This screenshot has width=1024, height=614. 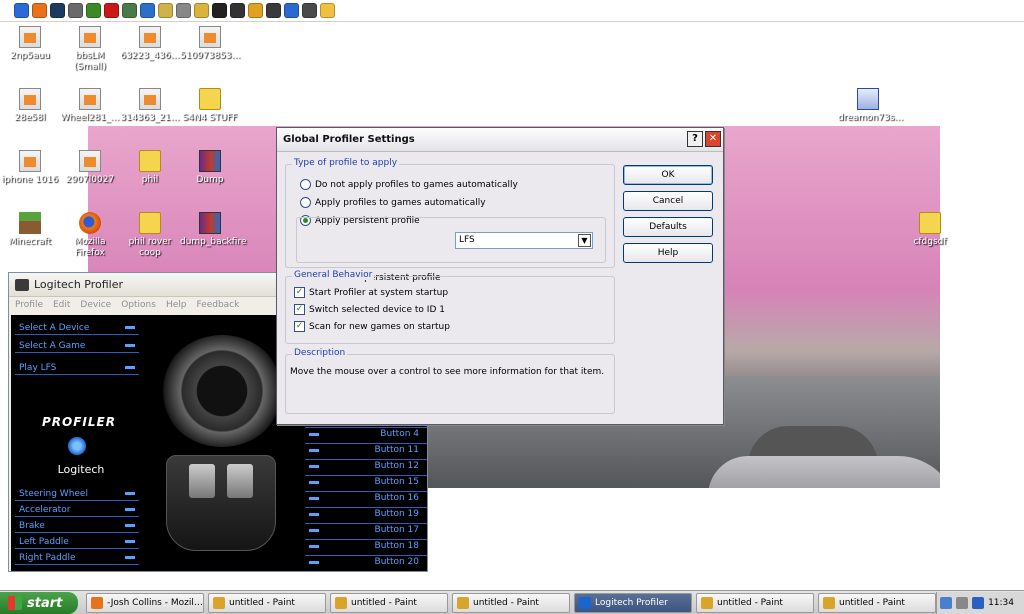 What do you see at coordinates (111, 10) in the screenshot?
I see `ati-icon` at bounding box center [111, 10].